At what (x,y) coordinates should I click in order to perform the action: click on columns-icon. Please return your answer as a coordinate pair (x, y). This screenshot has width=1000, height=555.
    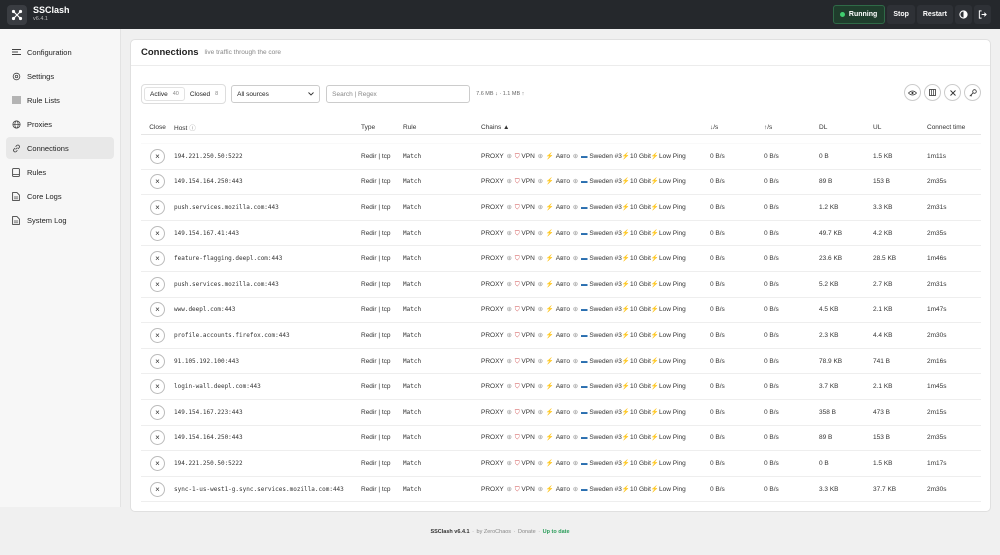
    Looking at the image, I should click on (932, 92).